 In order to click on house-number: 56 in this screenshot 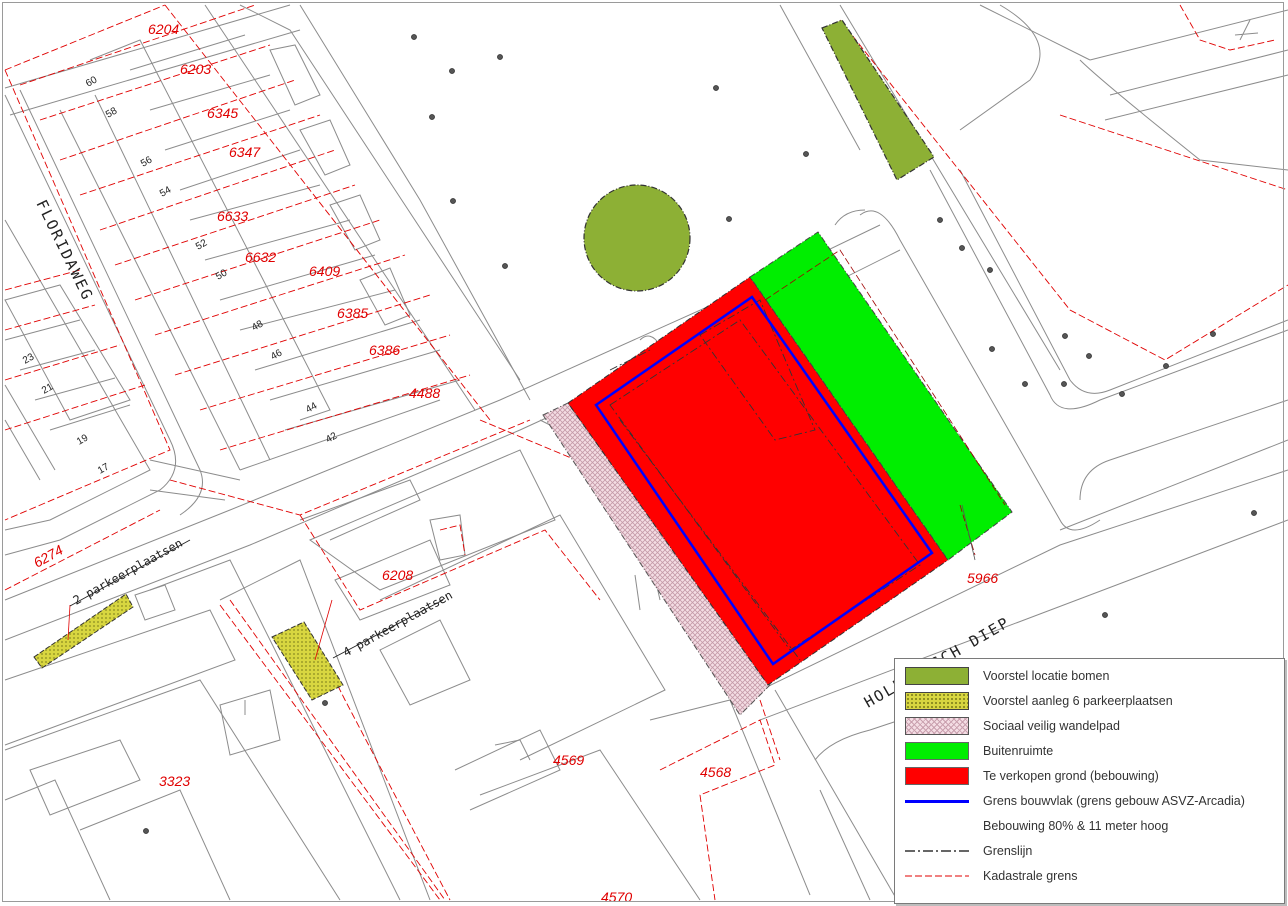, I will do `click(147, 161)`.